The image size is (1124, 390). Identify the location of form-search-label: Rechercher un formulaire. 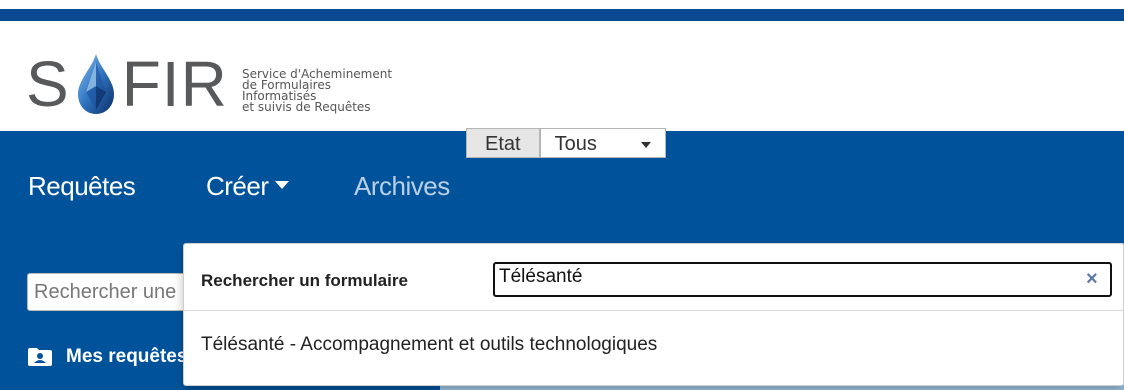
(304, 280).